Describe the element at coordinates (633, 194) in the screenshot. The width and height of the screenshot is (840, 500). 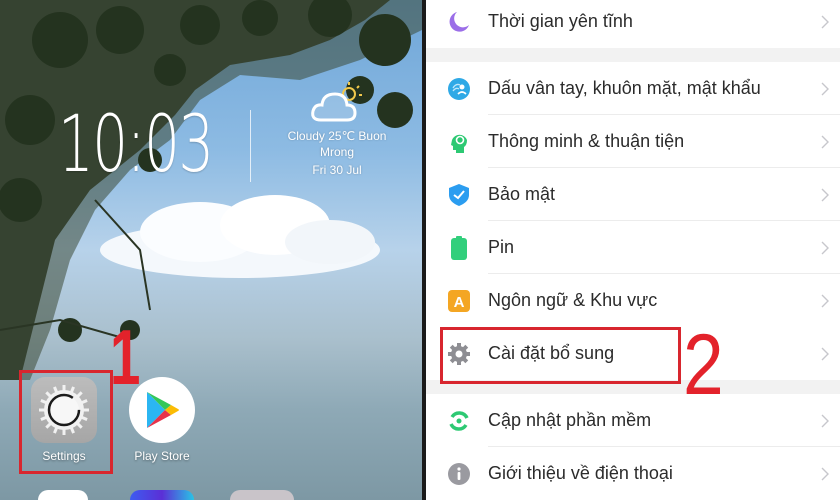
I see `settings-item-security: Bảo mật` at that location.